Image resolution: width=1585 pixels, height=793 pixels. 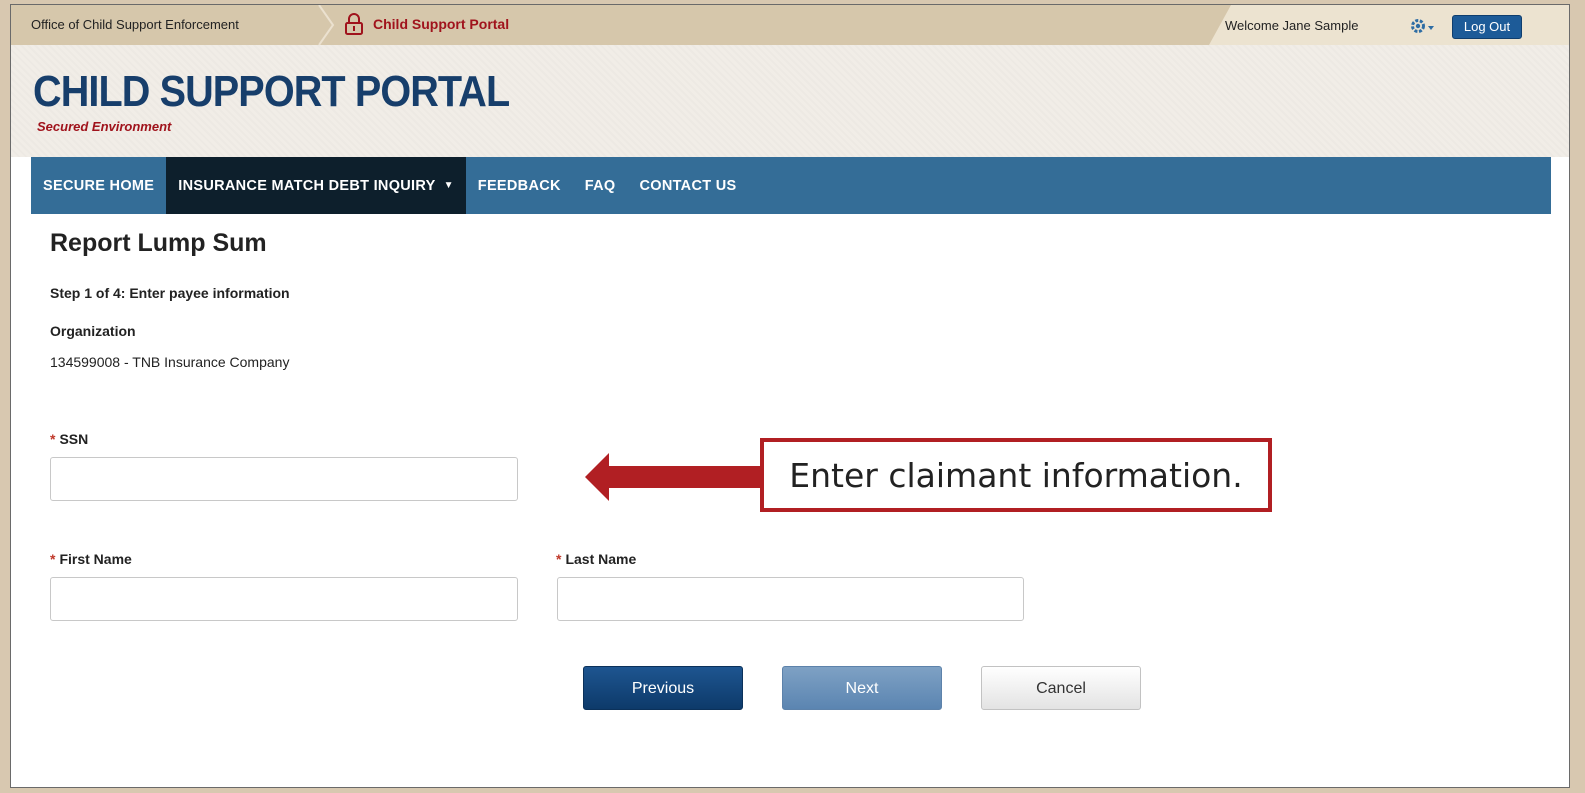 I want to click on lock-icon, so click(x=354, y=24).